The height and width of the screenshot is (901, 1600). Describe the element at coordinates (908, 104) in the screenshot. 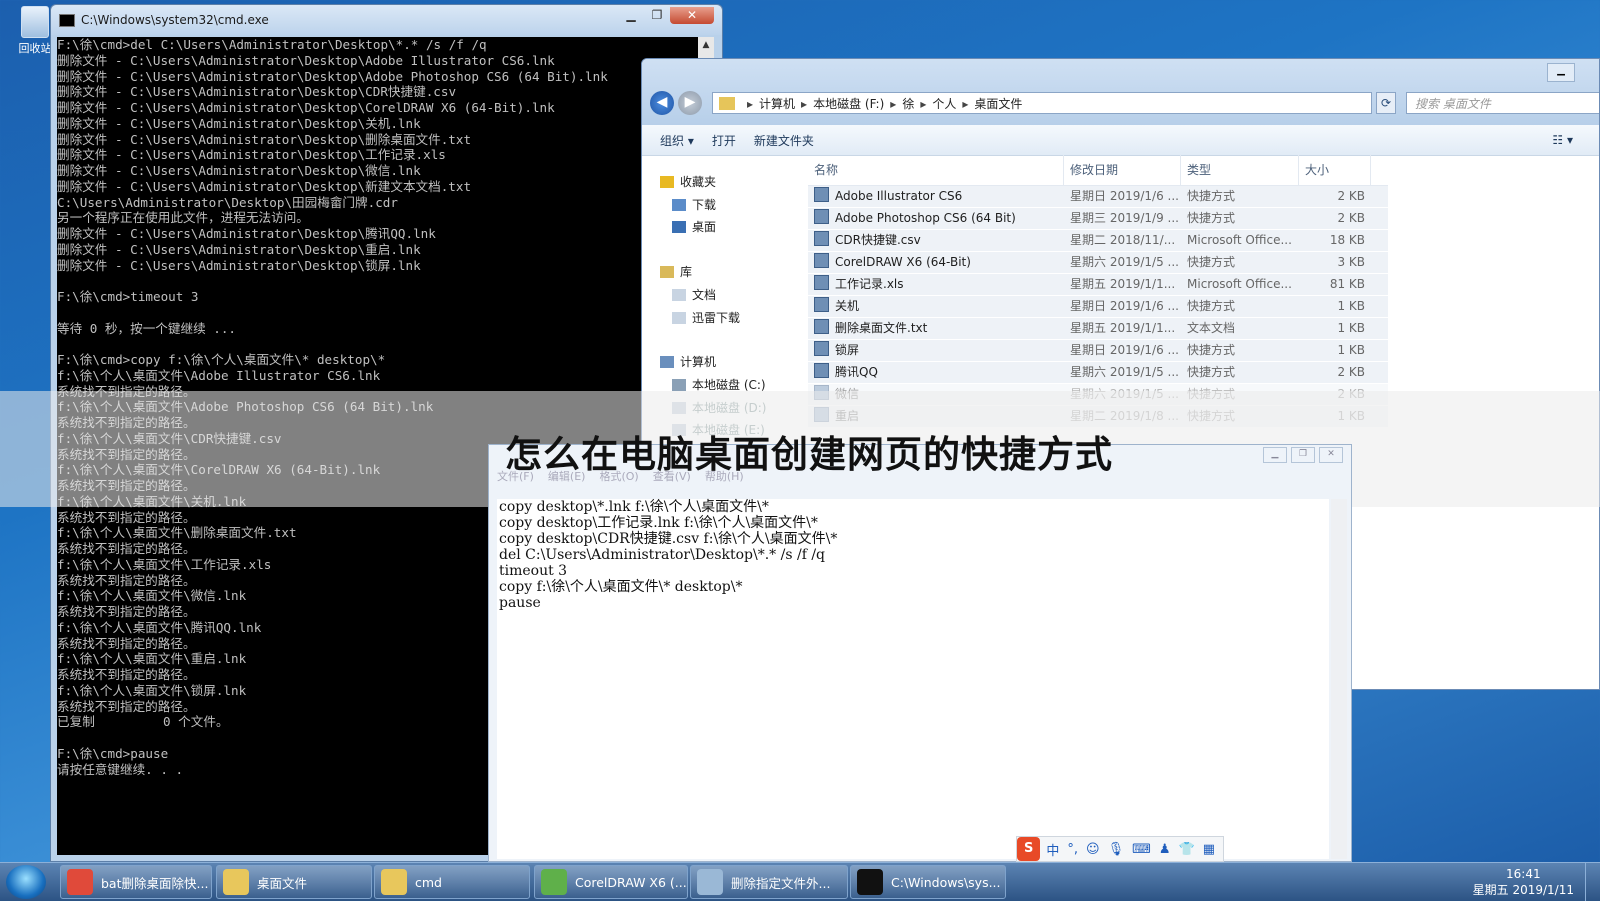

I see `breadcrumb-item: 徐` at that location.